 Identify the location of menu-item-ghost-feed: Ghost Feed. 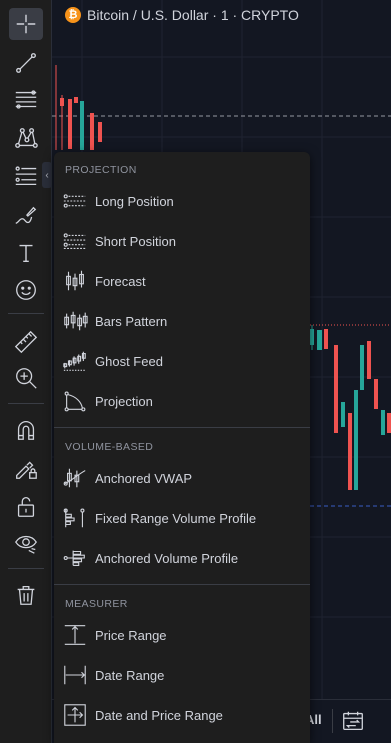
(182, 361).